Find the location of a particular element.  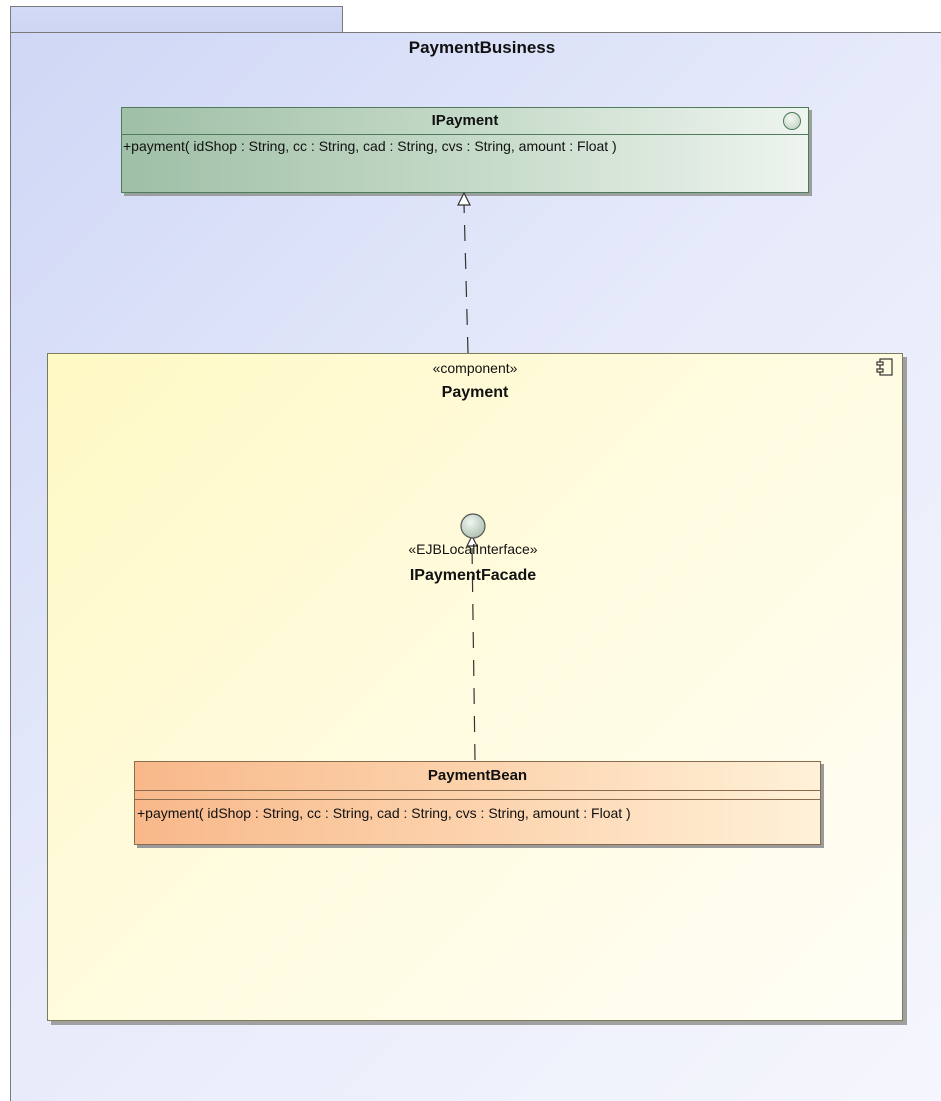

interface-circle-icon is located at coordinates (792, 121).